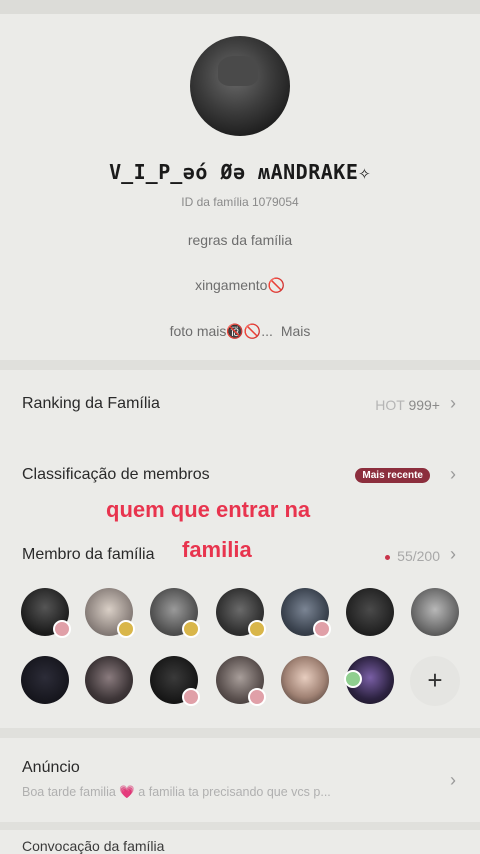 Image resolution: width=480 pixels, height=854 pixels. I want to click on member-count-value: 55/200, so click(418, 556).